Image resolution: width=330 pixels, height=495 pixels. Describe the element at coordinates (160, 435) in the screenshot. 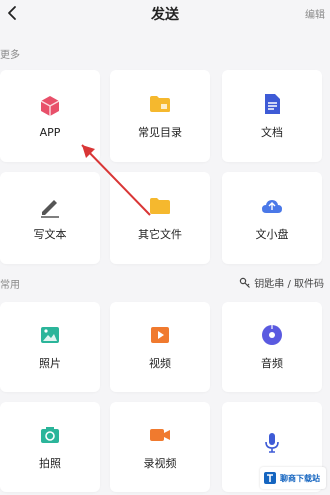

I see `record-video-icon` at that location.